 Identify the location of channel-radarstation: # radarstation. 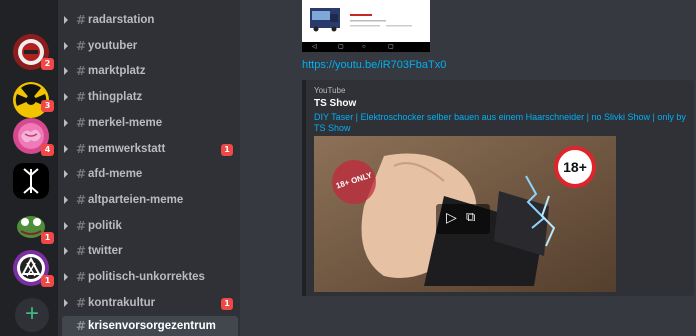
(150, 21).